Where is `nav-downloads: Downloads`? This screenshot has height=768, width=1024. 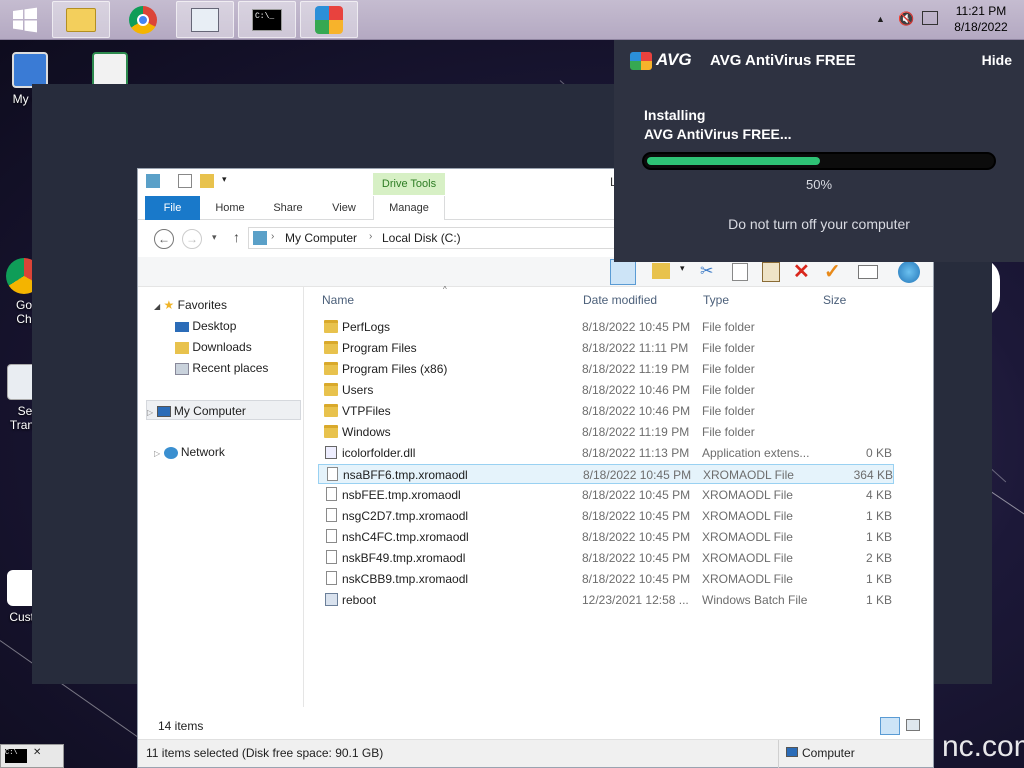
nav-downloads: Downloads is located at coordinates (213, 347).